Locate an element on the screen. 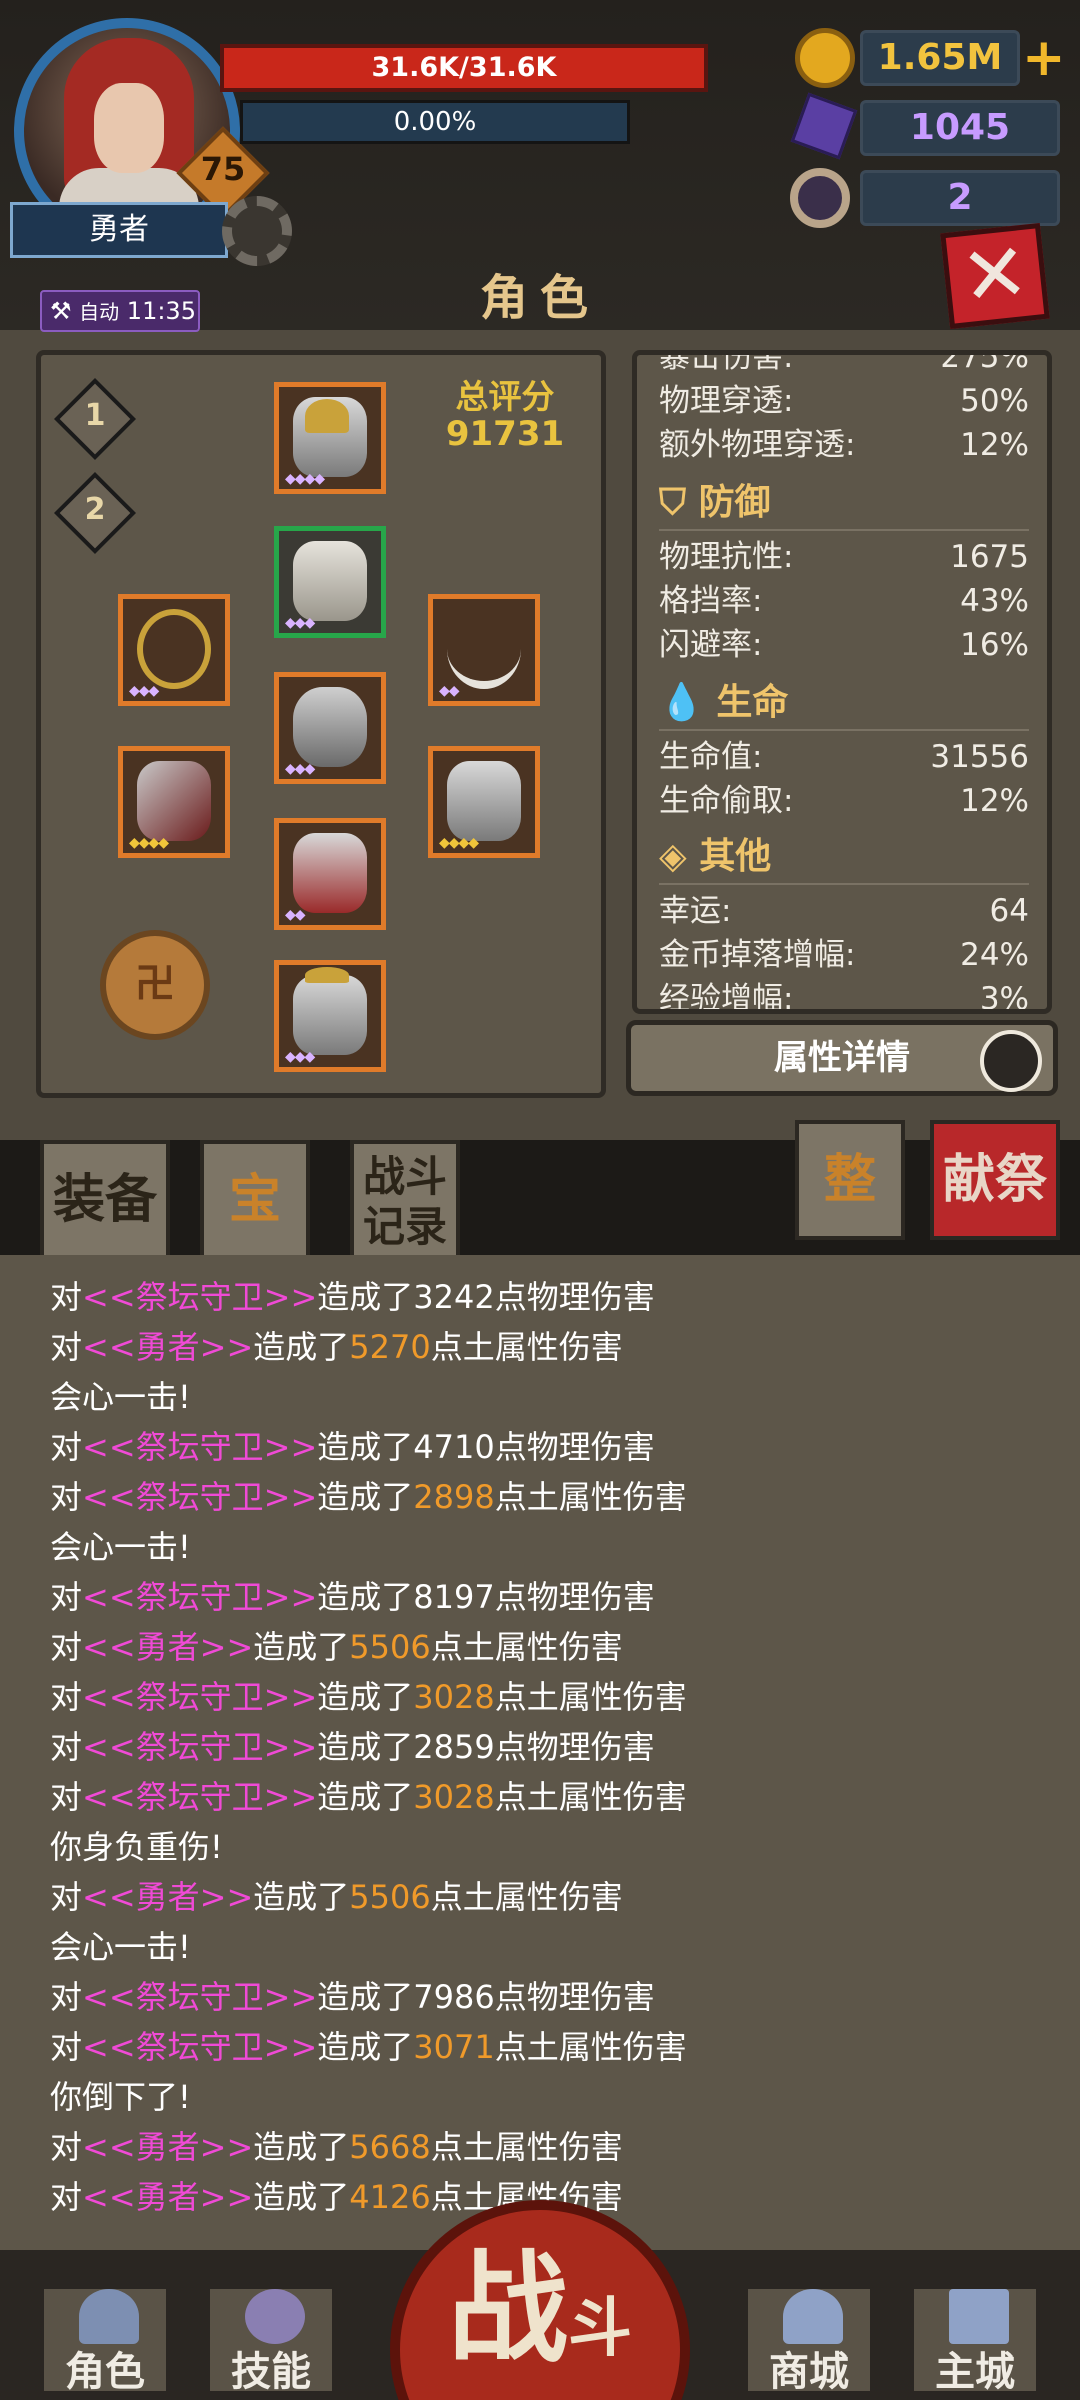 The image size is (1080, 2400). stat-label: 金币掉落增幅: is located at coordinates (757, 955).